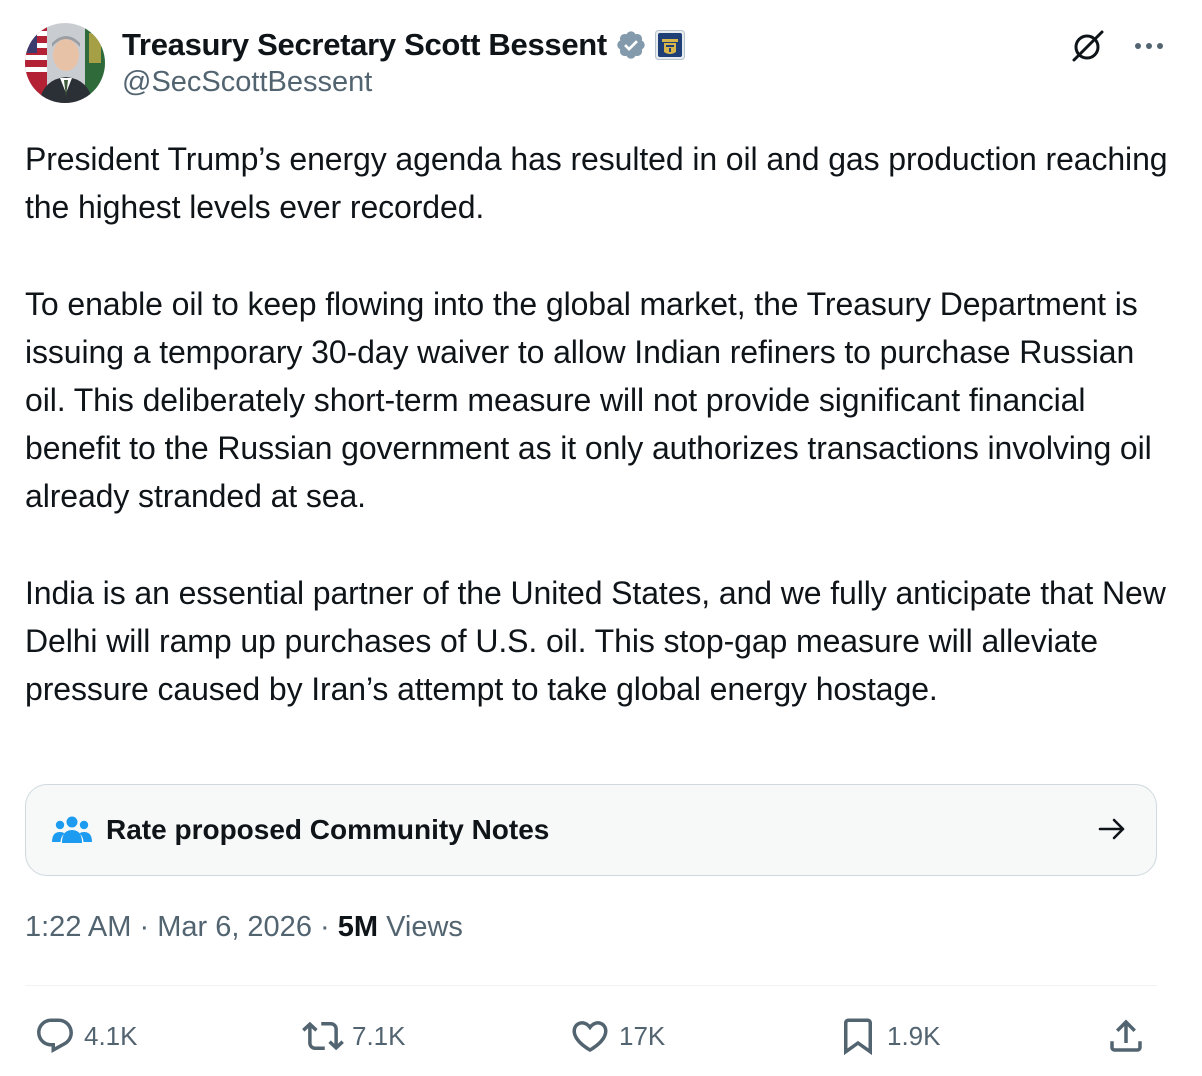  I want to click on avatar, so click(65, 63).